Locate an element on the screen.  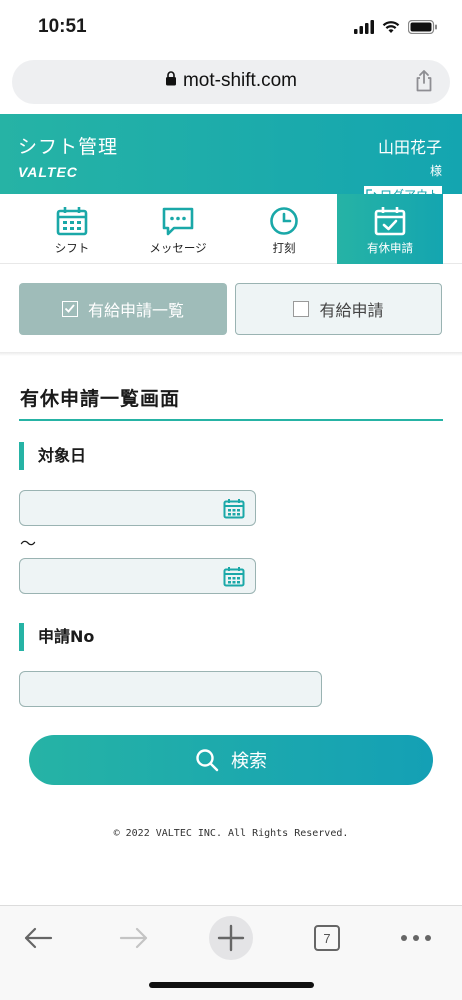
app-title: シフト管理 is located at coordinates (68, 147).